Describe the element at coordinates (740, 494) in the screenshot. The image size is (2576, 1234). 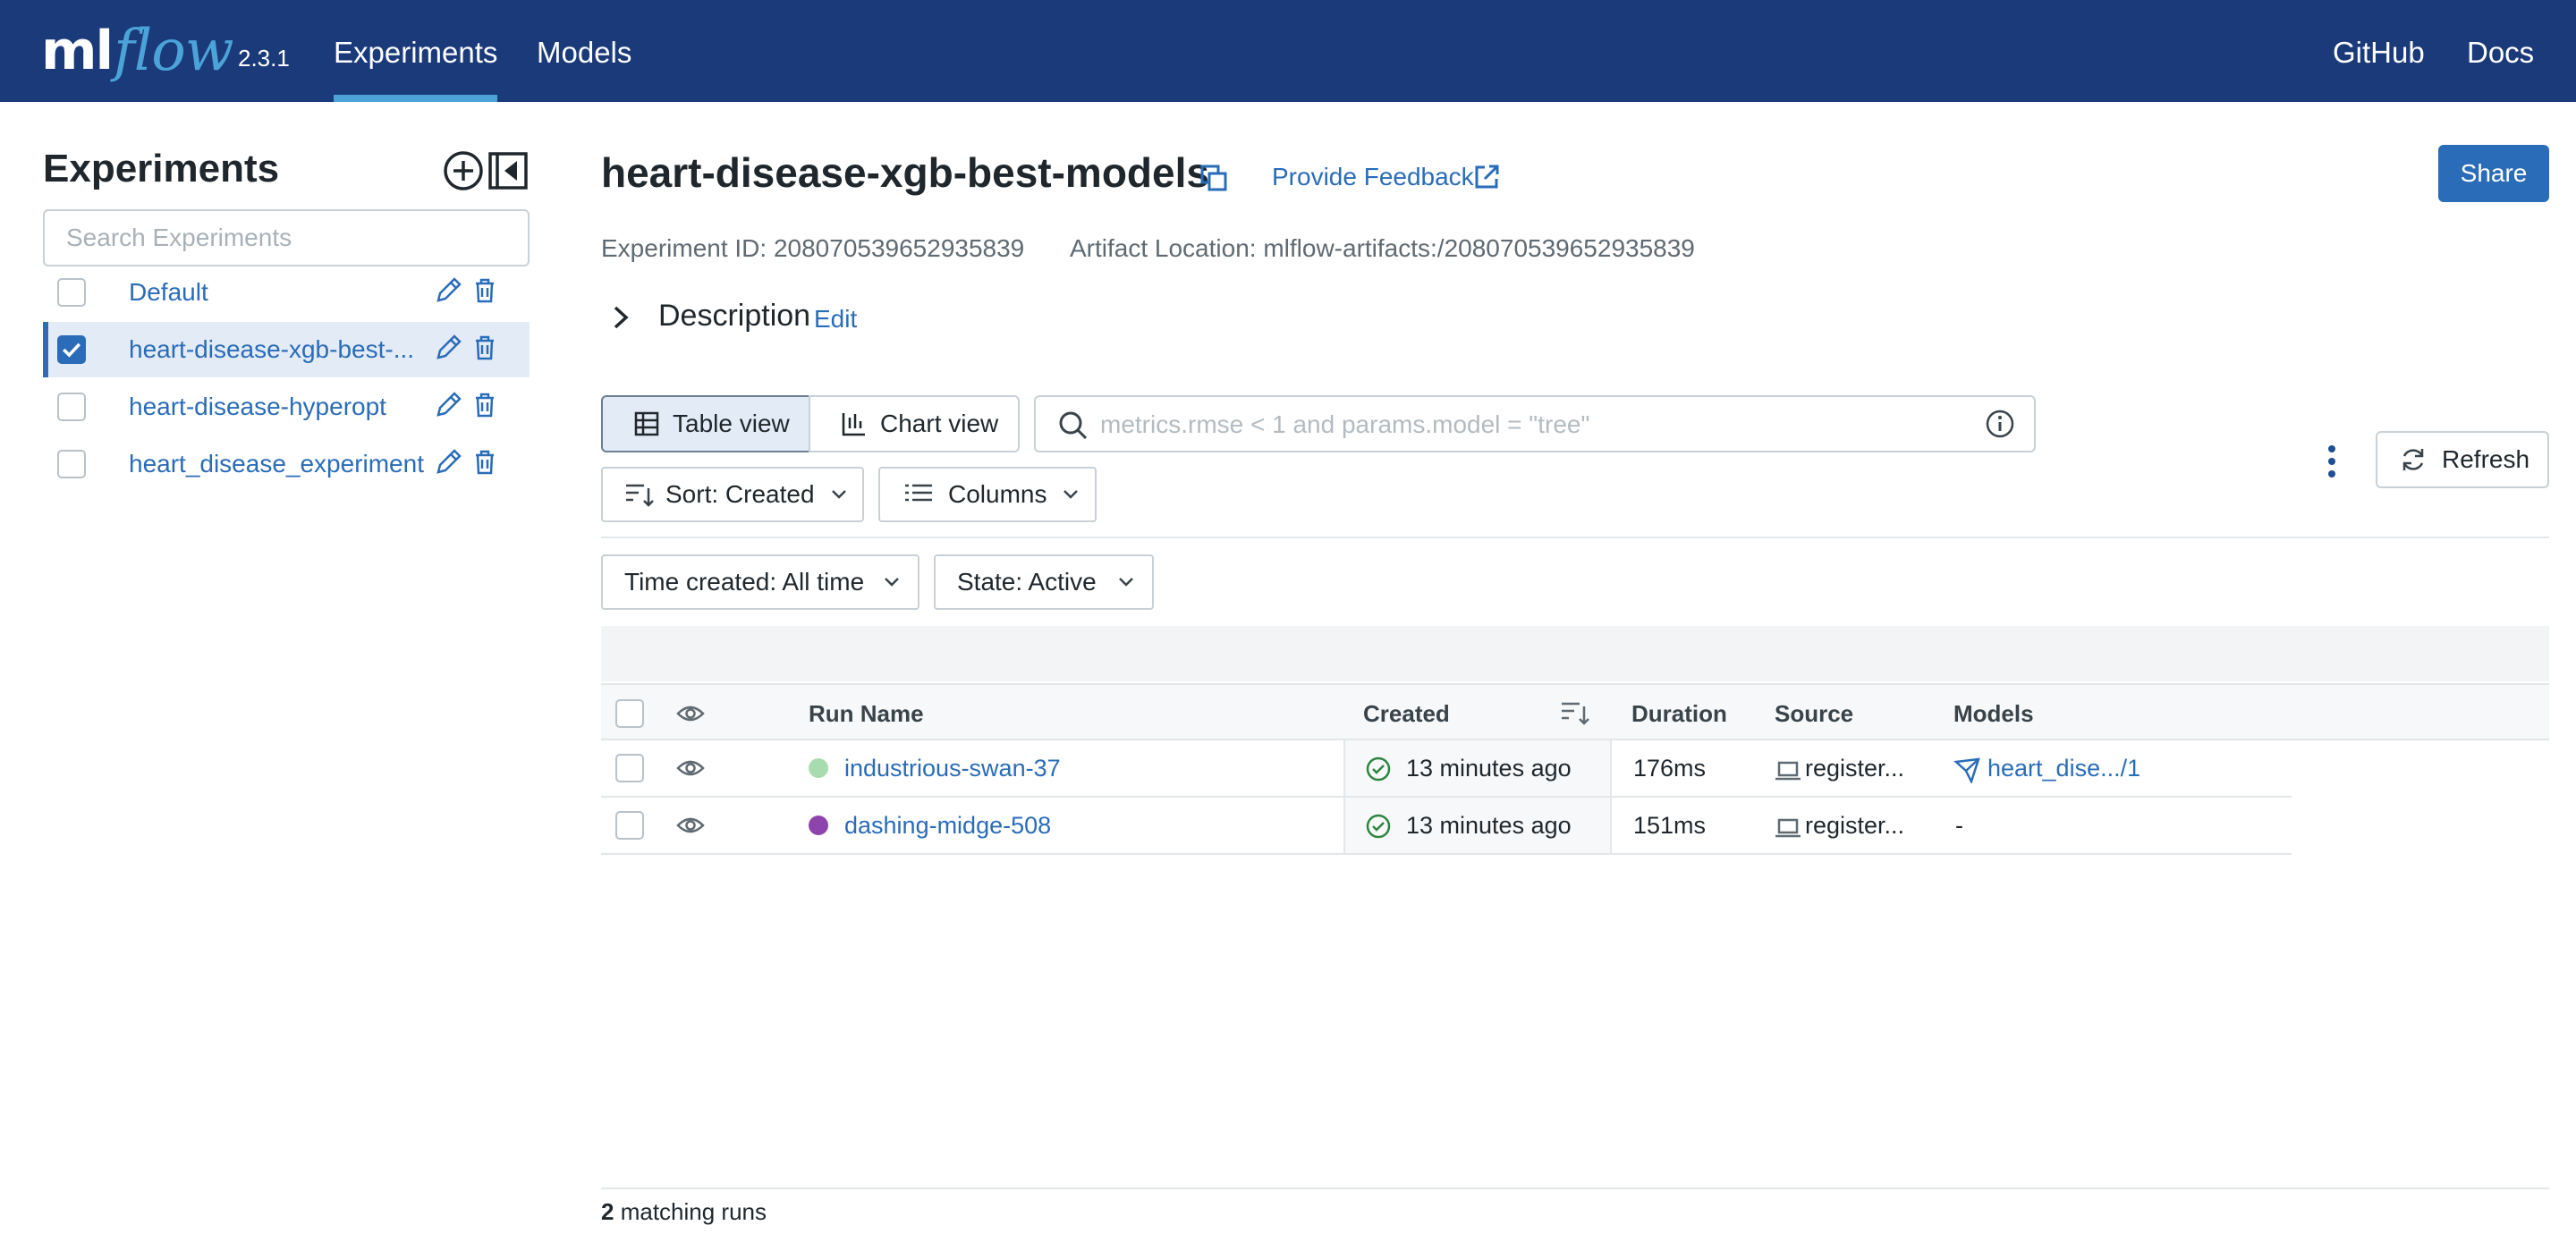
I see `sort-label: Sort: Created` at that location.